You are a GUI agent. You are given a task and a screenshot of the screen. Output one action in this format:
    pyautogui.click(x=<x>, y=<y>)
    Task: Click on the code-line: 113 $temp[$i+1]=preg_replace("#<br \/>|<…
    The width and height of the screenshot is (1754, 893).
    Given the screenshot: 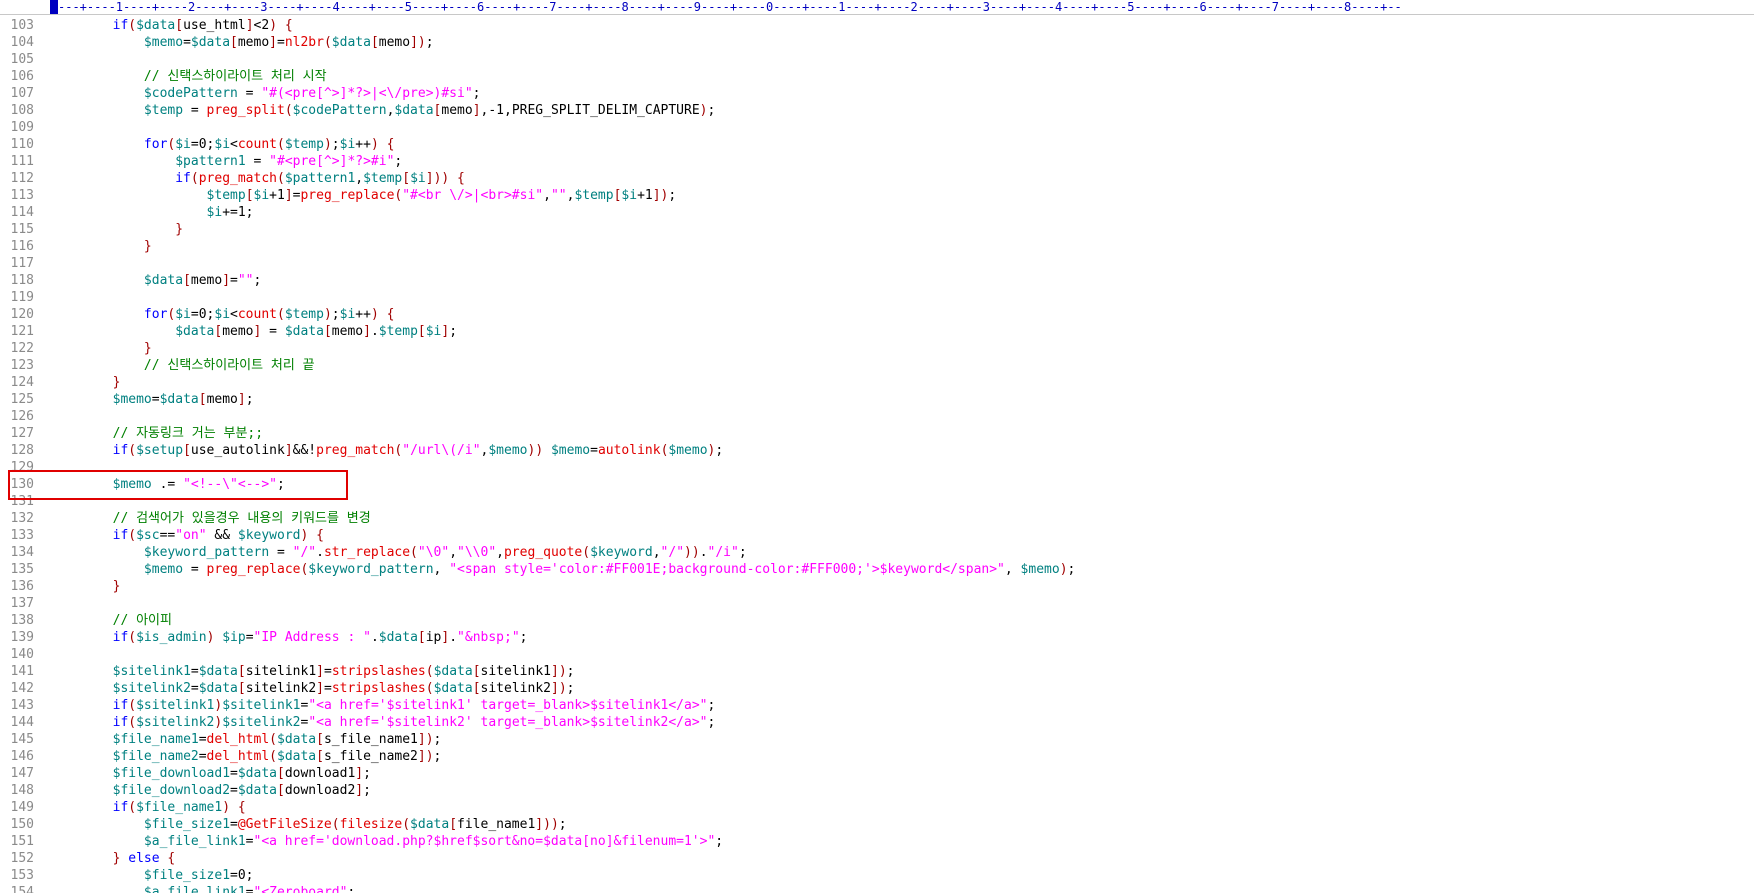 What is the action you would take?
    pyautogui.click(x=877, y=195)
    